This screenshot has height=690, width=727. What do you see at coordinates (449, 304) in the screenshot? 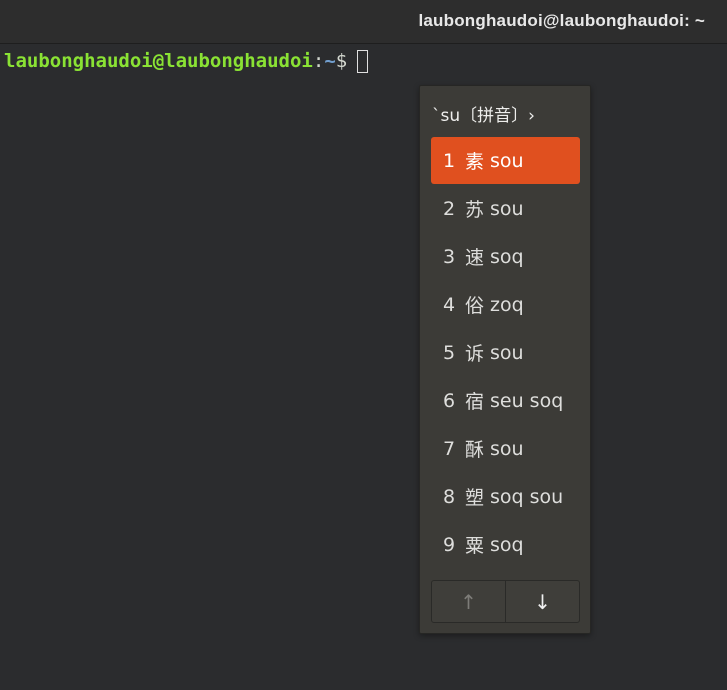
I see `candidate-index: 4` at bounding box center [449, 304].